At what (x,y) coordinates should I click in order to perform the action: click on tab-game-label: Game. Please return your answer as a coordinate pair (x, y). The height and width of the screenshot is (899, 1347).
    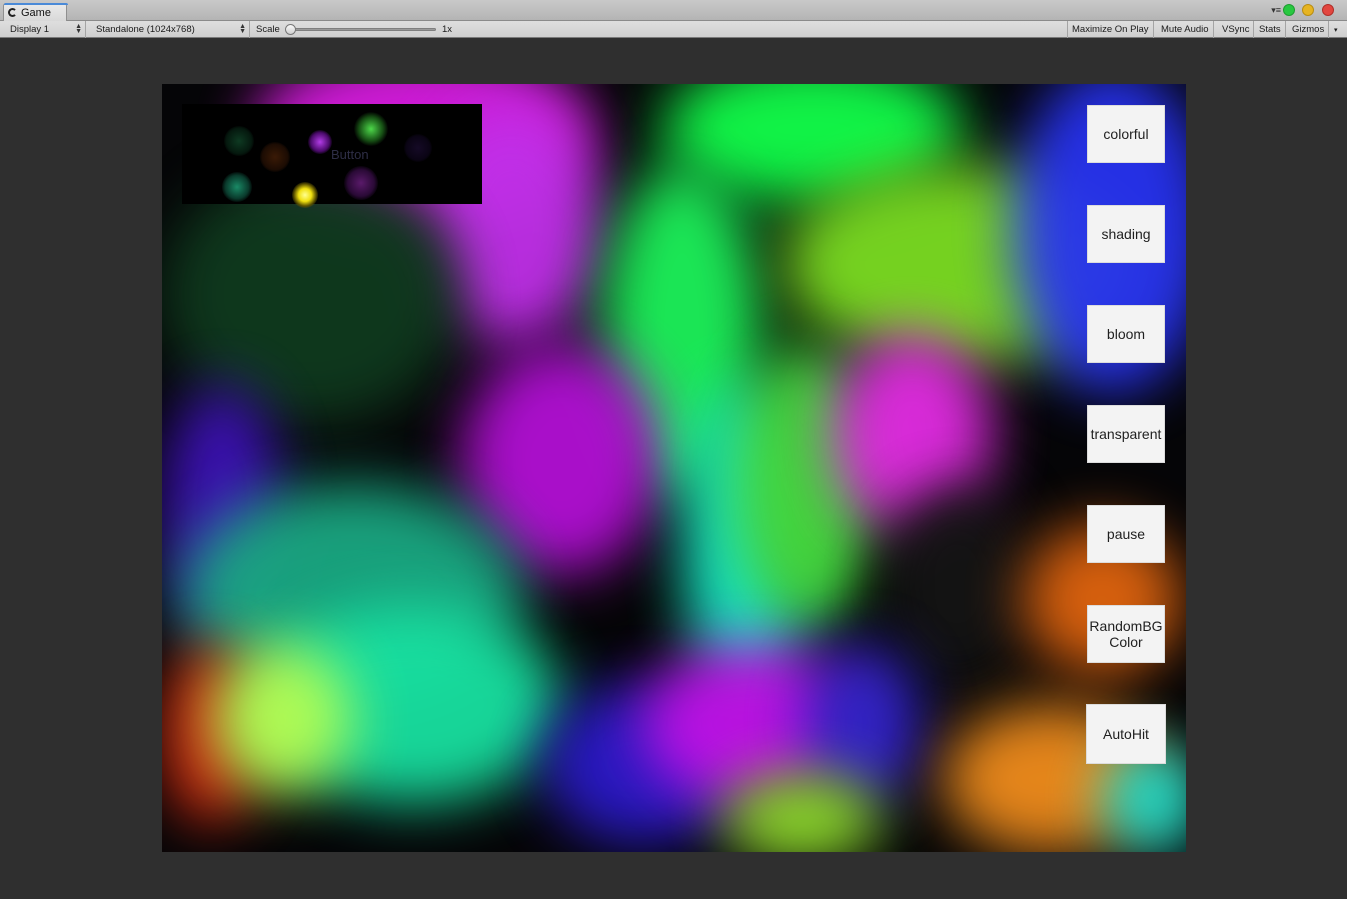
    Looking at the image, I should click on (36, 12).